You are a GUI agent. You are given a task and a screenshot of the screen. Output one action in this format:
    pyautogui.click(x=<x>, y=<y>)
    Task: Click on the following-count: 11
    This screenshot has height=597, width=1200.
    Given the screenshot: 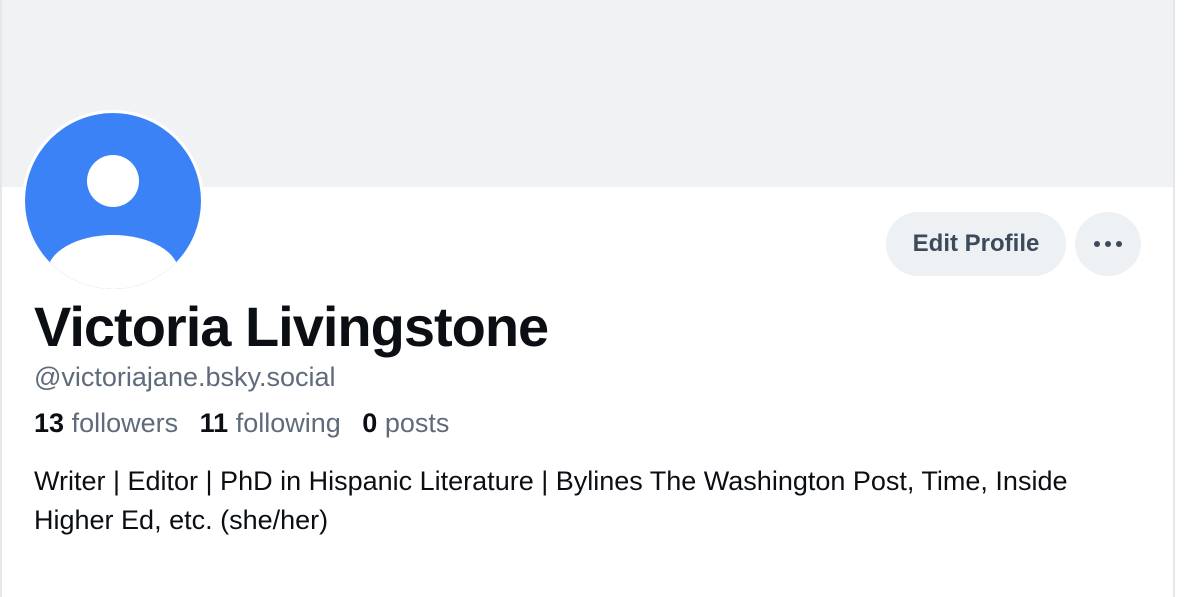 What is the action you would take?
    pyautogui.click(x=214, y=423)
    